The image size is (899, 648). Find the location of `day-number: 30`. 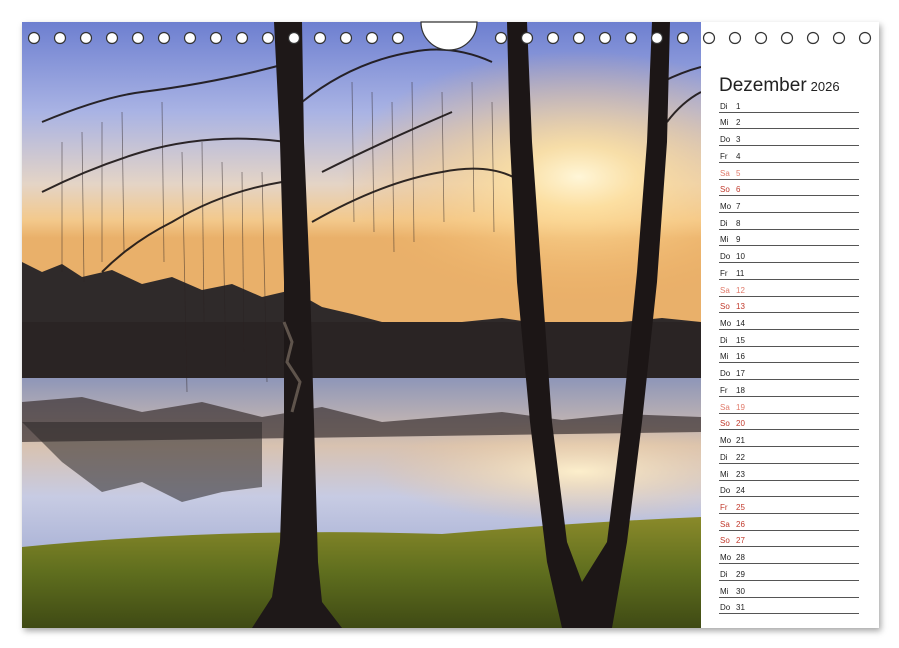

day-number: 30 is located at coordinates (740, 591).